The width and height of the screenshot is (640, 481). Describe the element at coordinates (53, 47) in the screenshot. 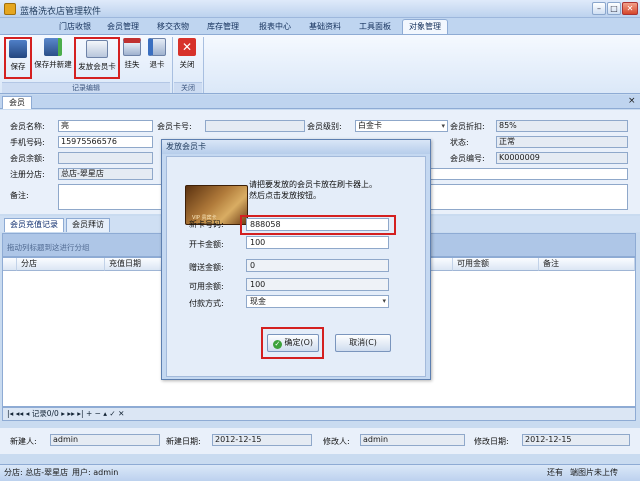

I see `save-new-icon` at that location.